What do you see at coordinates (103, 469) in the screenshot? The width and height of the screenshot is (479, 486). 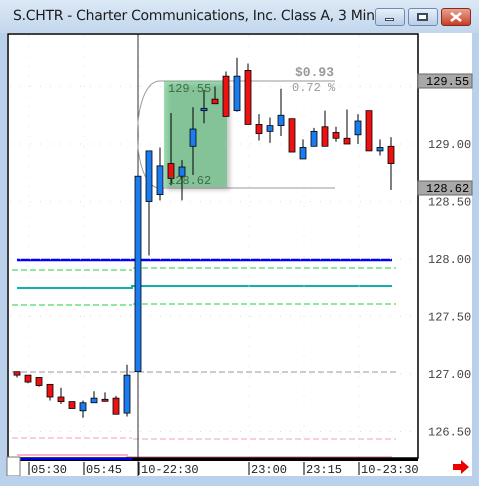 I see `time-axis-label: 05:45` at bounding box center [103, 469].